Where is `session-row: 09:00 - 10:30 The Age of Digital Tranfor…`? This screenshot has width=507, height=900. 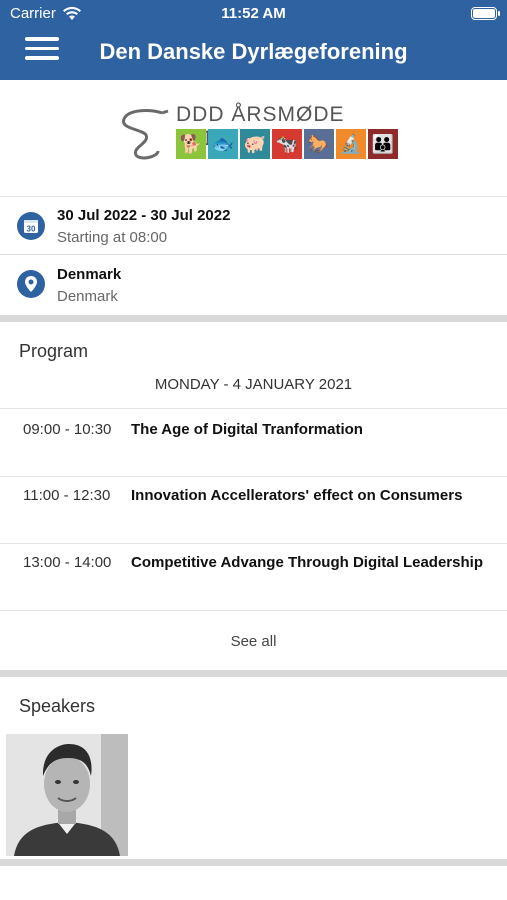 session-row: 09:00 - 10:30 The Age of Digital Tranfor… is located at coordinates (253, 442).